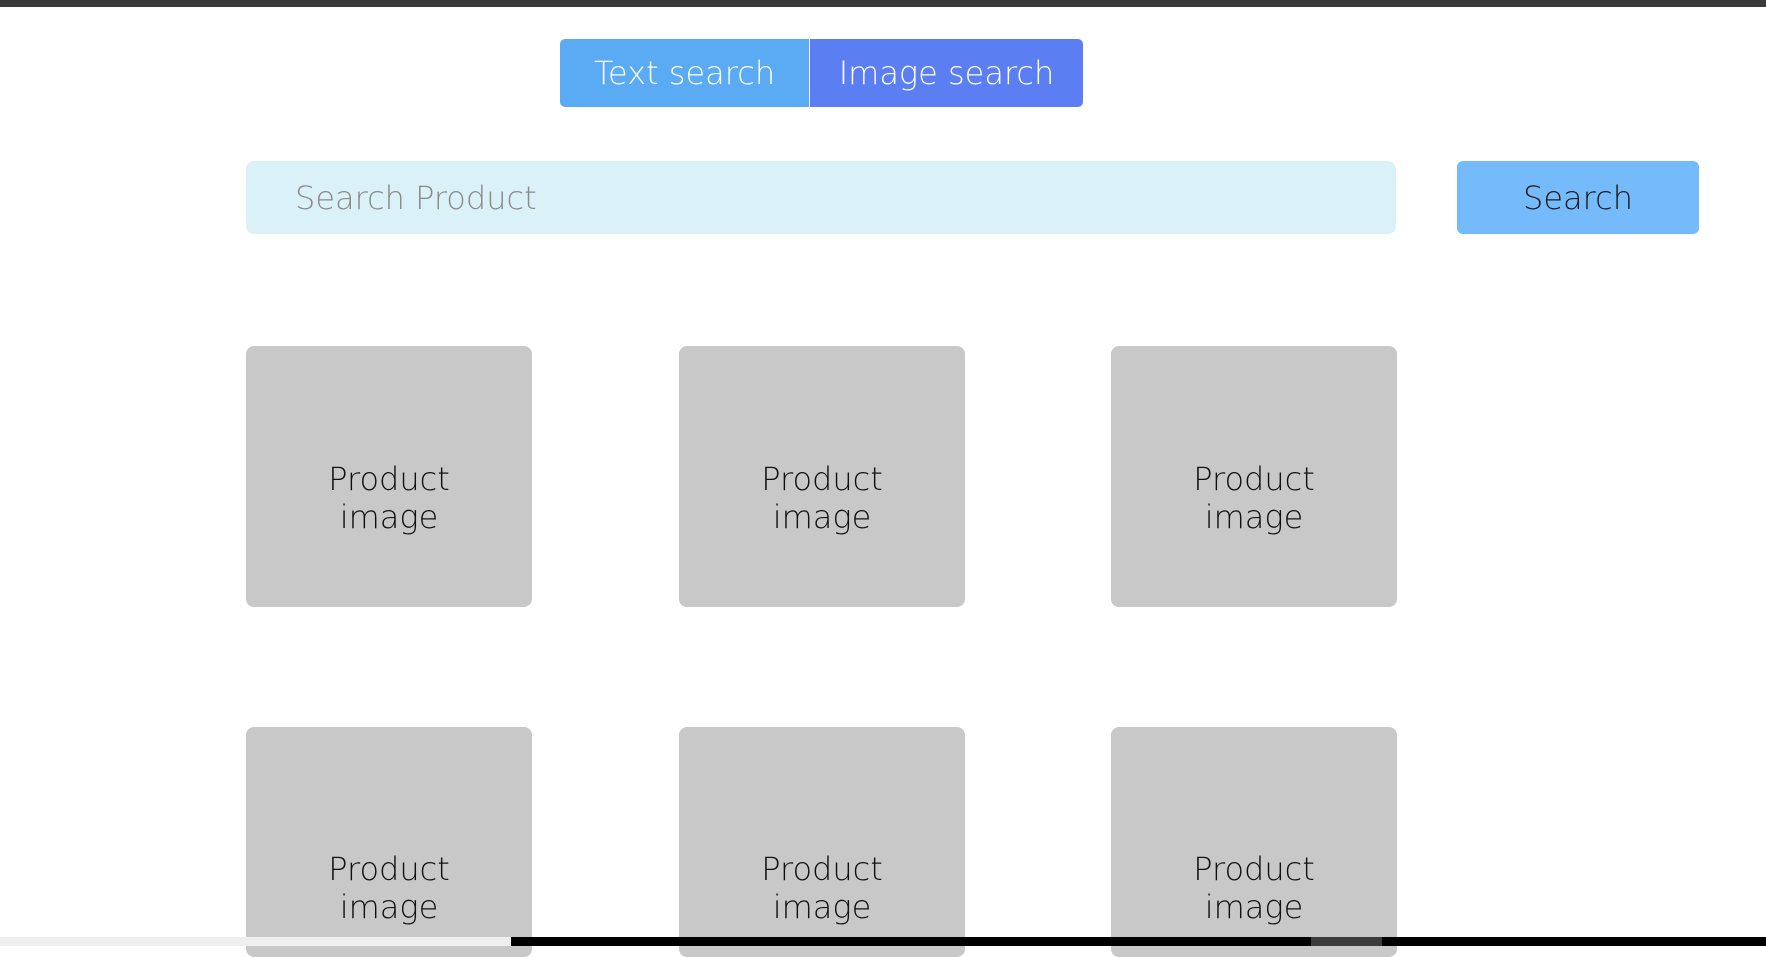  Describe the element at coordinates (1578, 197) in the screenshot. I see `search-button: Search` at that location.